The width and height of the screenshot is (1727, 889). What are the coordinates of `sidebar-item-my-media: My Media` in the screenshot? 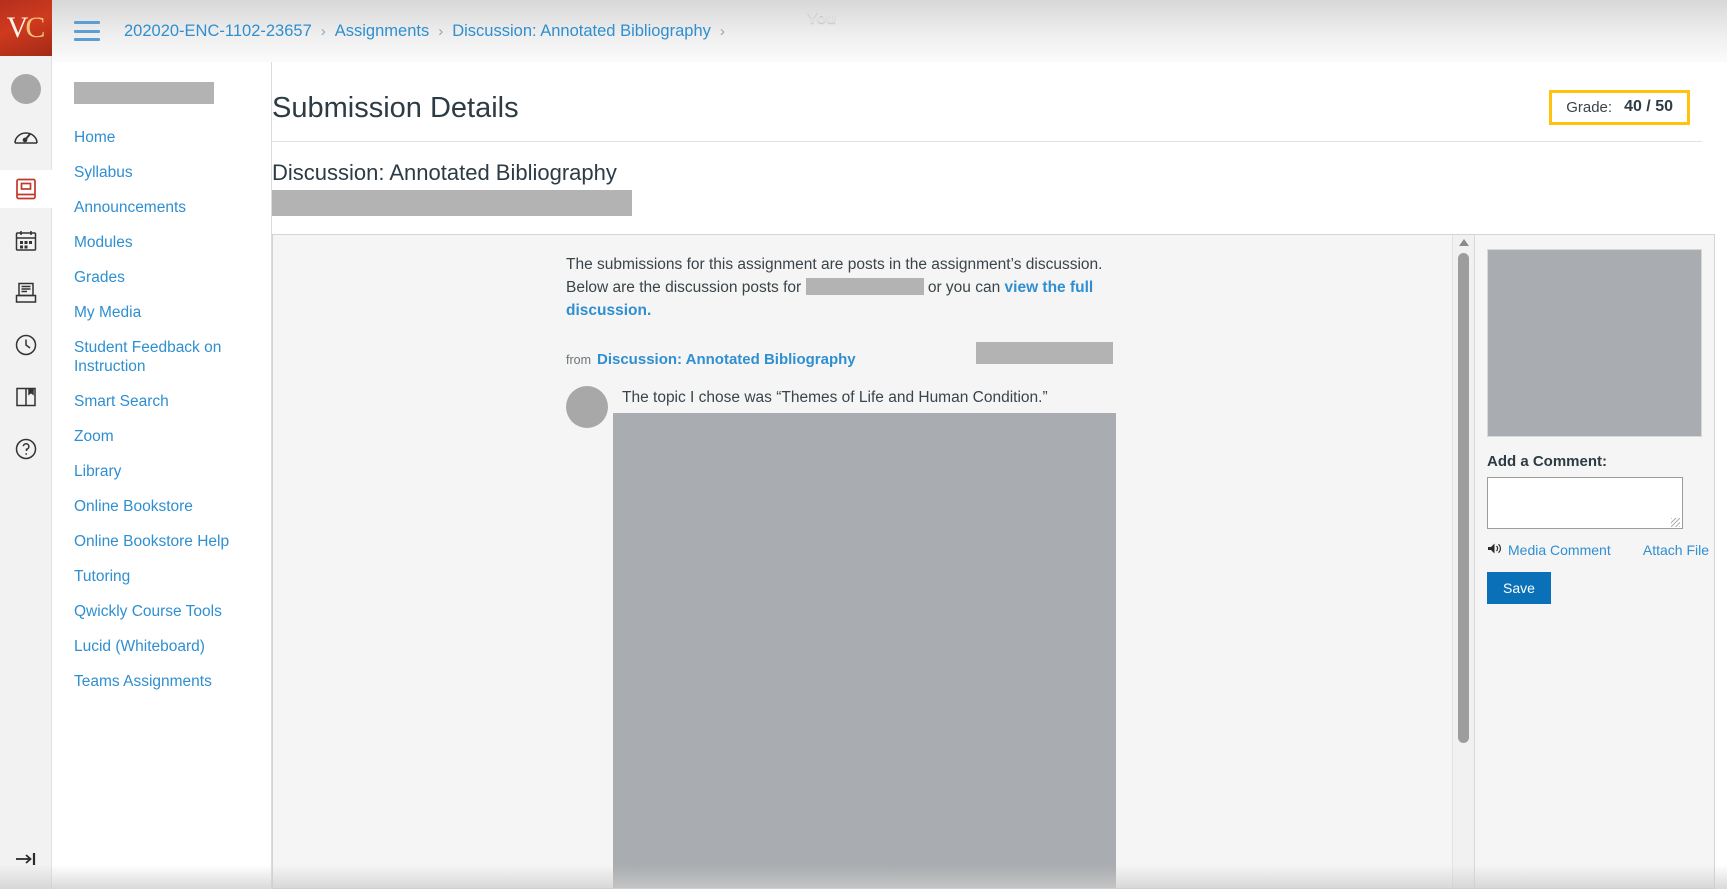 It's located at (164, 312).